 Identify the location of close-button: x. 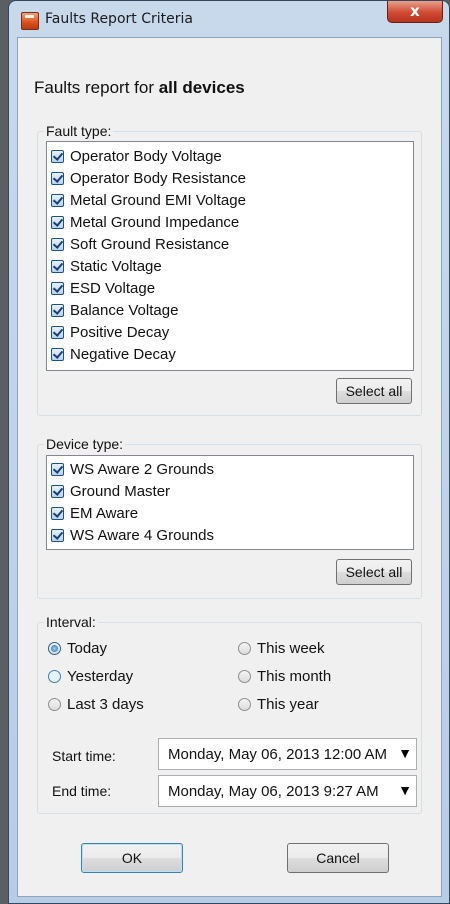
(415, 12).